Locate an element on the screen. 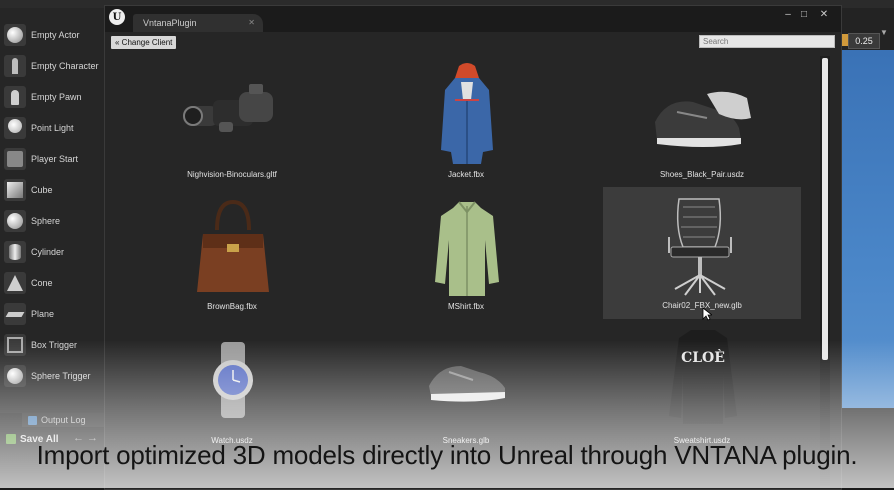 Image resolution: width=894 pixels, height=490 pixels. sweatshirt-thumbnail: CLOÈ is located at coordinates (703, 377).